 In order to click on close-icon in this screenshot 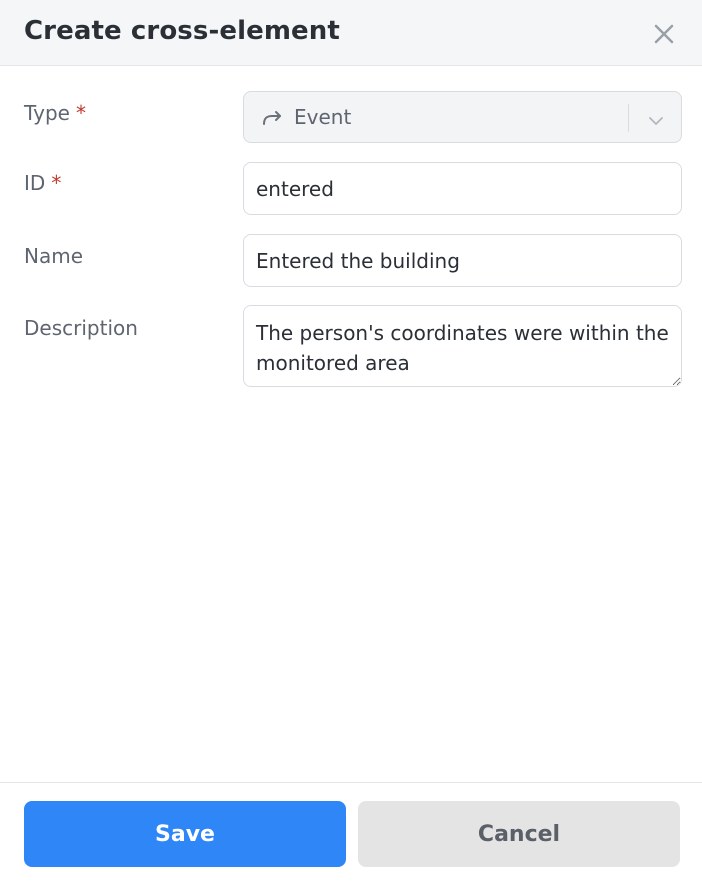, I will do `click(664, 34)`.